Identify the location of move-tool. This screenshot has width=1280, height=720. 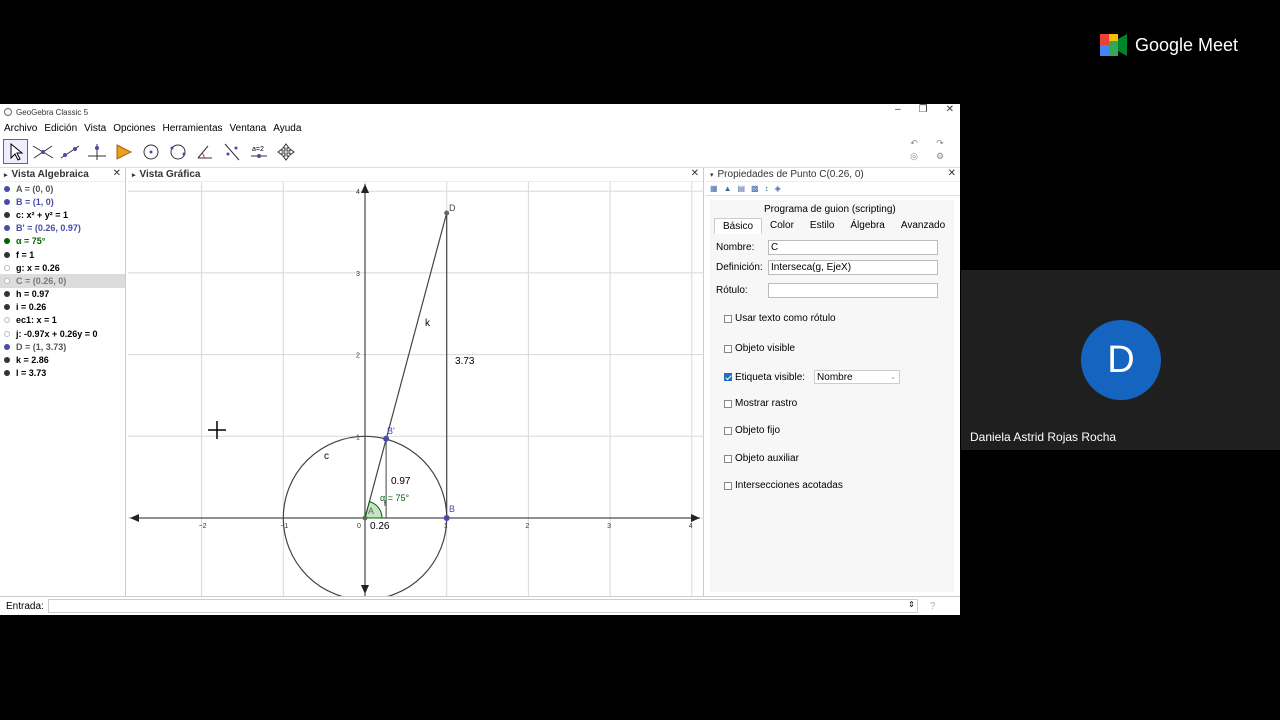
(15, 151).